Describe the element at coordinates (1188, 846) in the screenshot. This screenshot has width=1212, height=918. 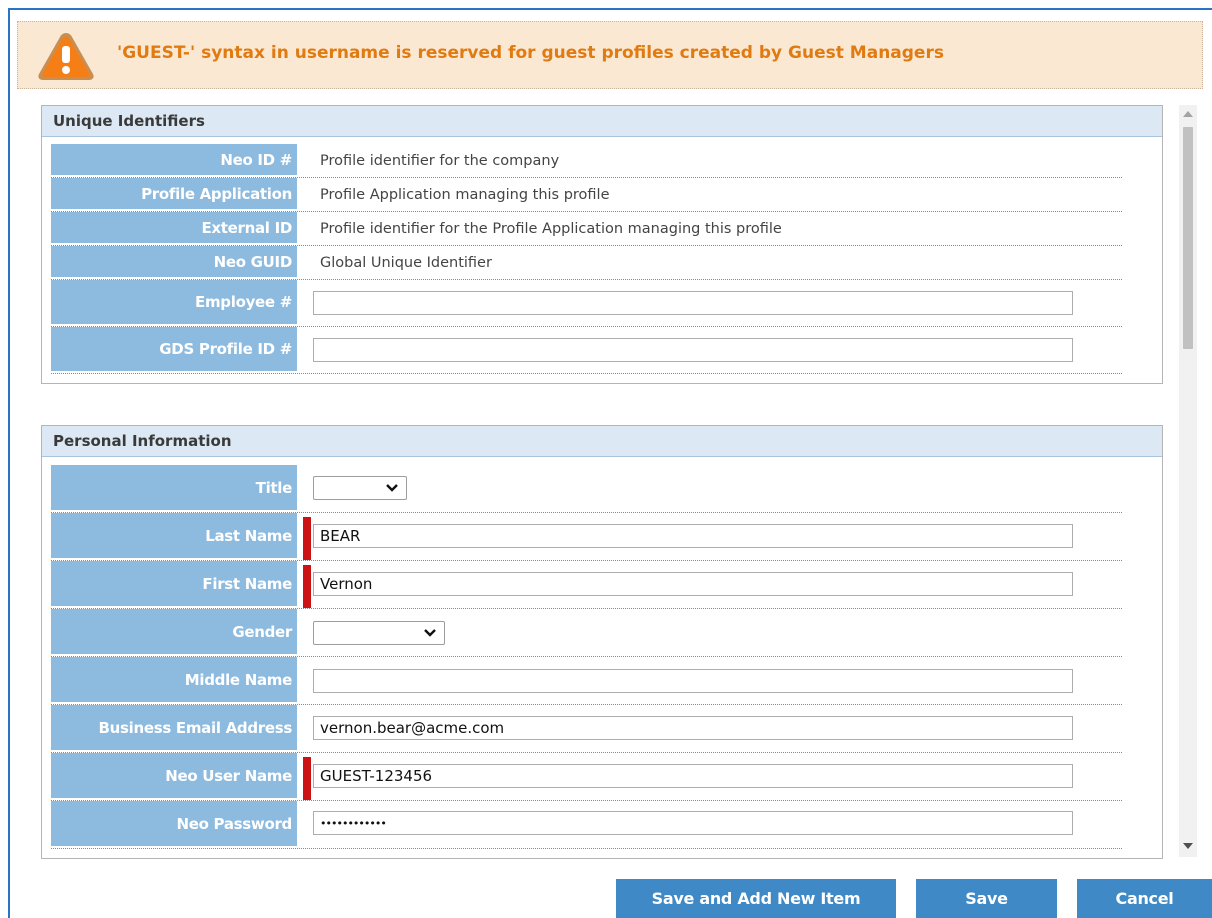
I see `scroll-down-arrow-icon` at that location.